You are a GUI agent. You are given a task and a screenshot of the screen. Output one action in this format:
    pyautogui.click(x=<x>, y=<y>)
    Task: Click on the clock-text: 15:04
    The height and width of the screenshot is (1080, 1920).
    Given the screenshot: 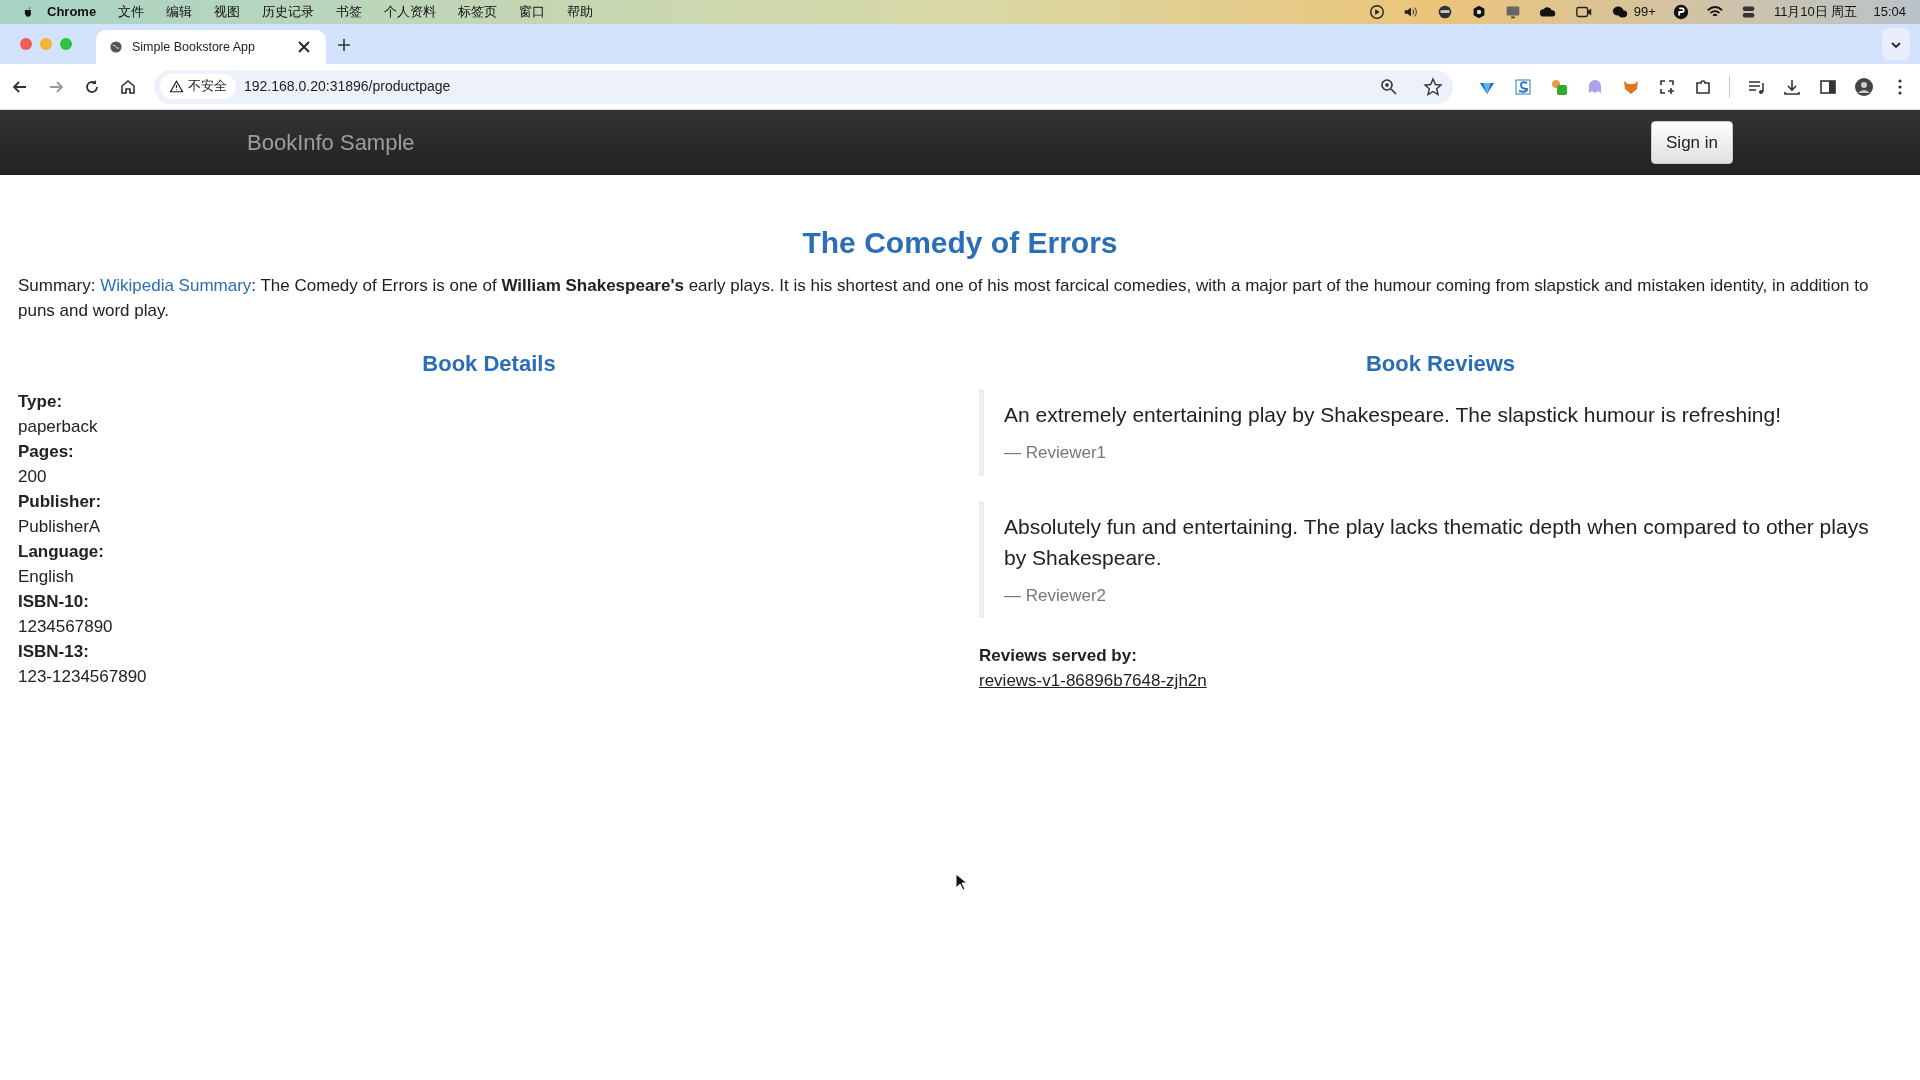 What is the action you would take?
    pyautogui.click(x=1889, y=12)
    